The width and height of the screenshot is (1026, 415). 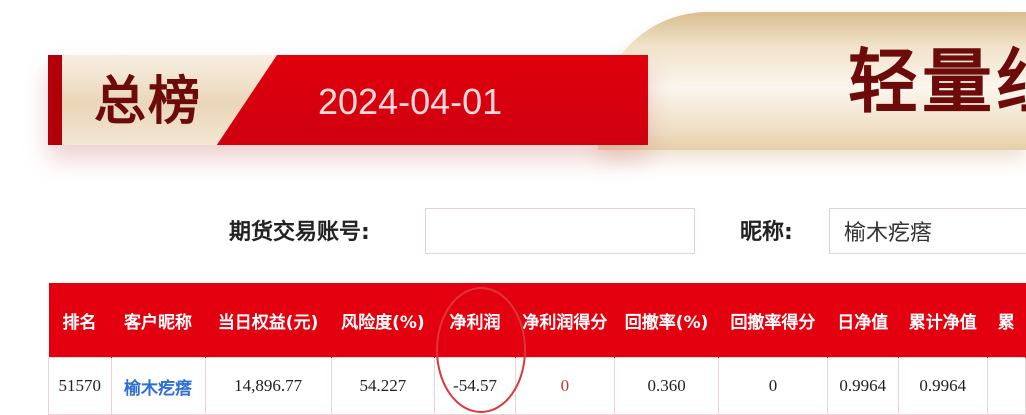 I want to click on nickname-label: 昵称:, so click(x=766, y=232).